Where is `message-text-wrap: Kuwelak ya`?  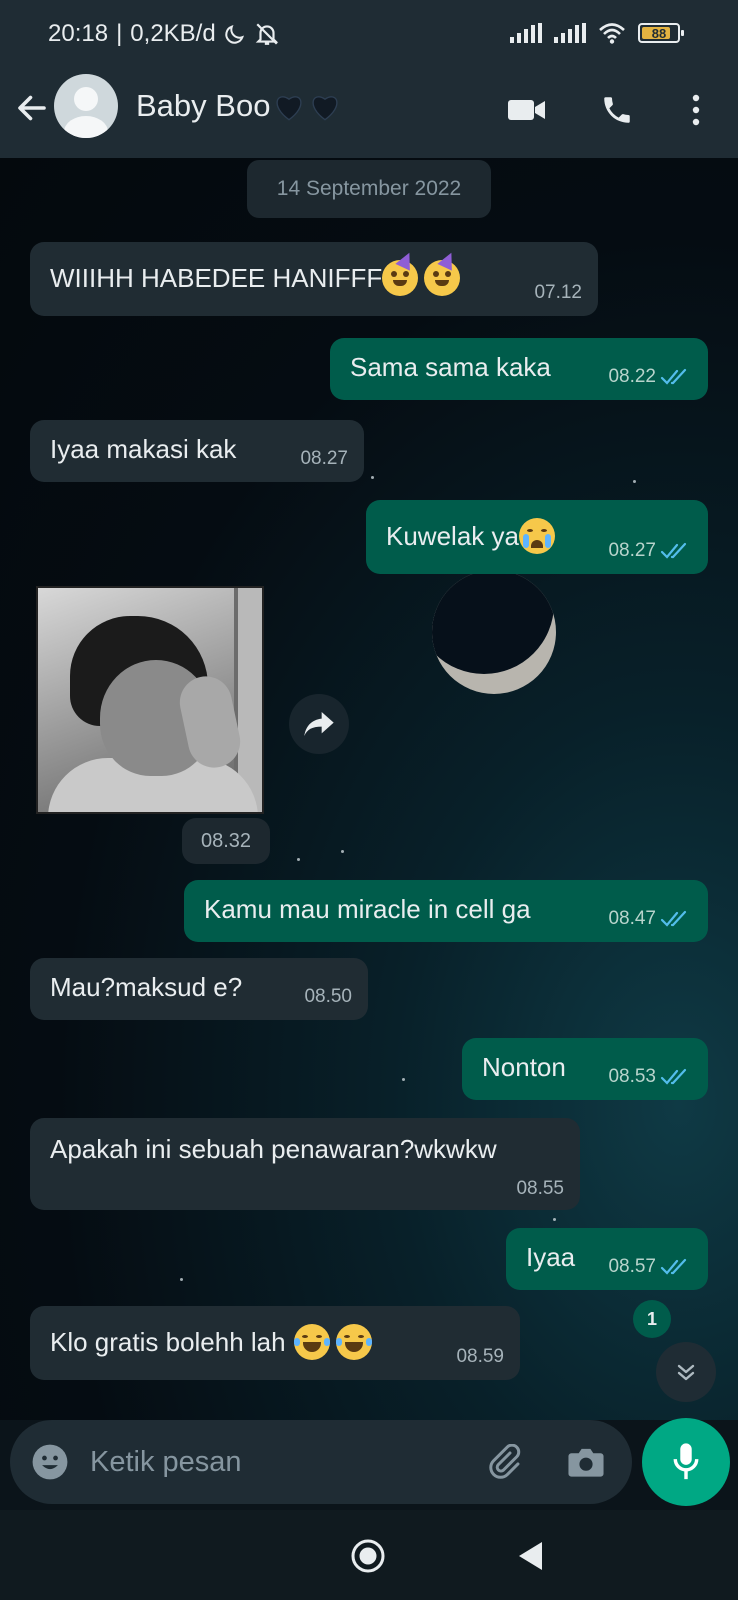 message-text-wrap: Kuwelak ya is located at coordinates (470, 536).